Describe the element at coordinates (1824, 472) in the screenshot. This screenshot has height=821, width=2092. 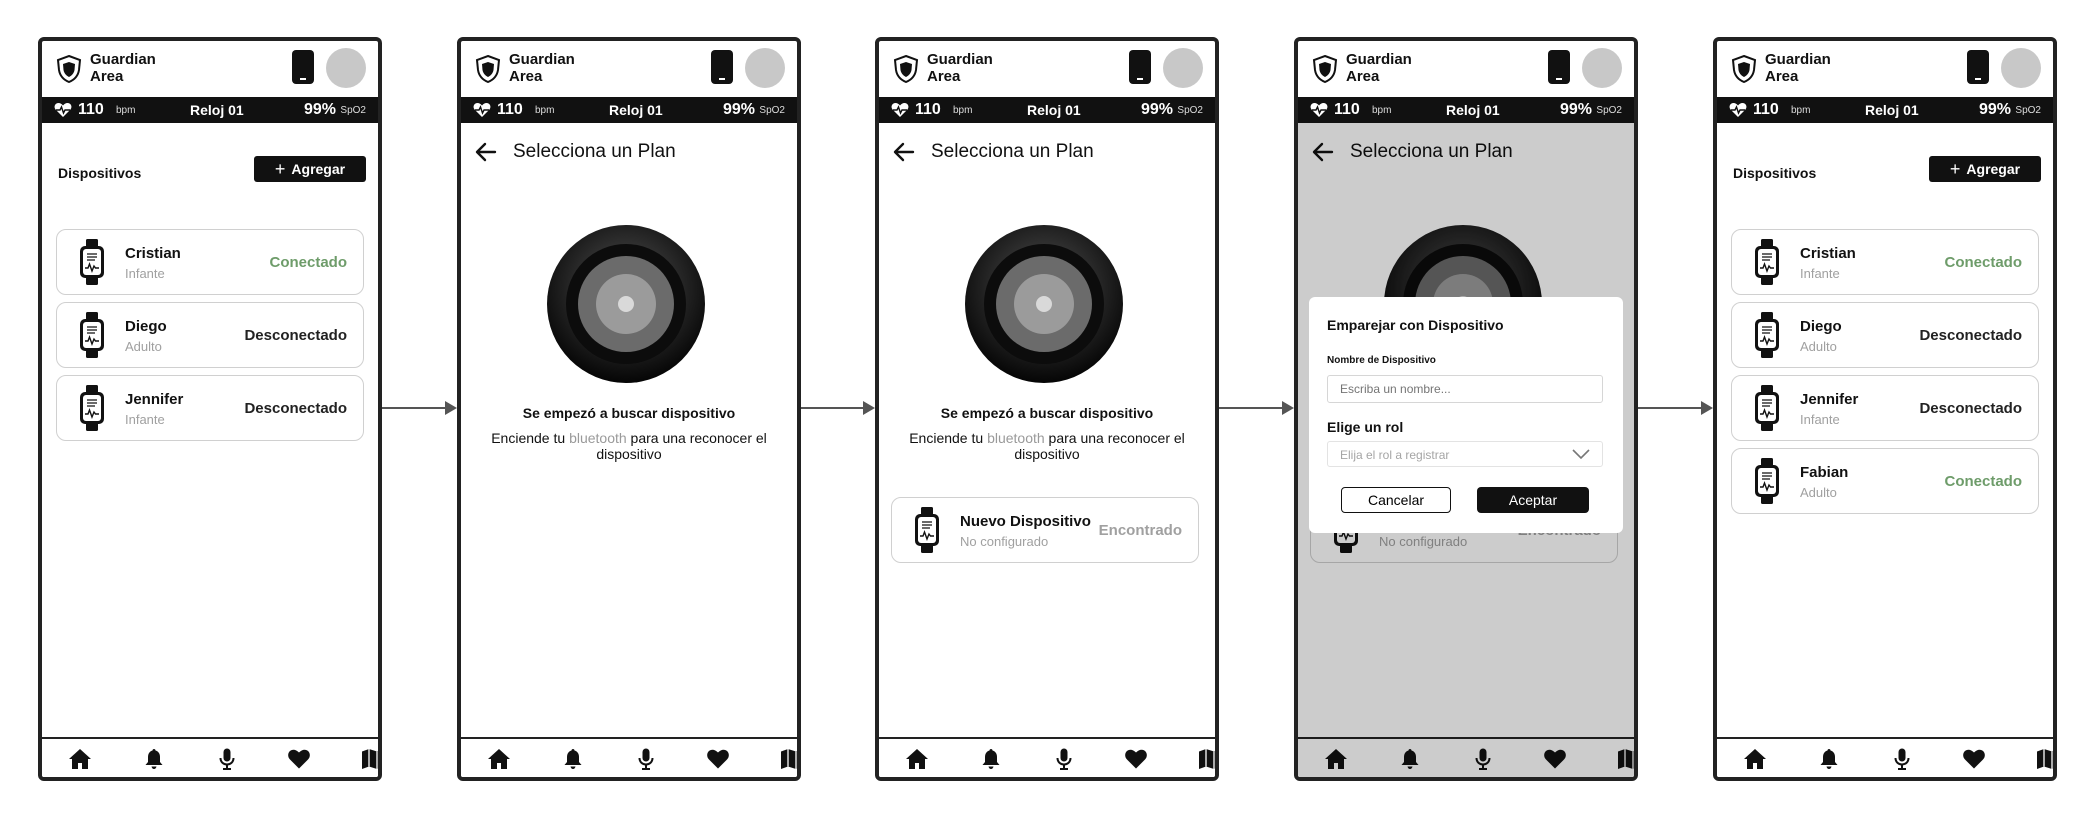
I see `device-name: Fabian` at that location.